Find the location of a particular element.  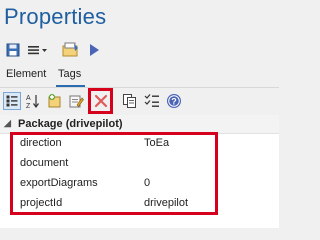

properties-icon is located at coordinates (71, 50).